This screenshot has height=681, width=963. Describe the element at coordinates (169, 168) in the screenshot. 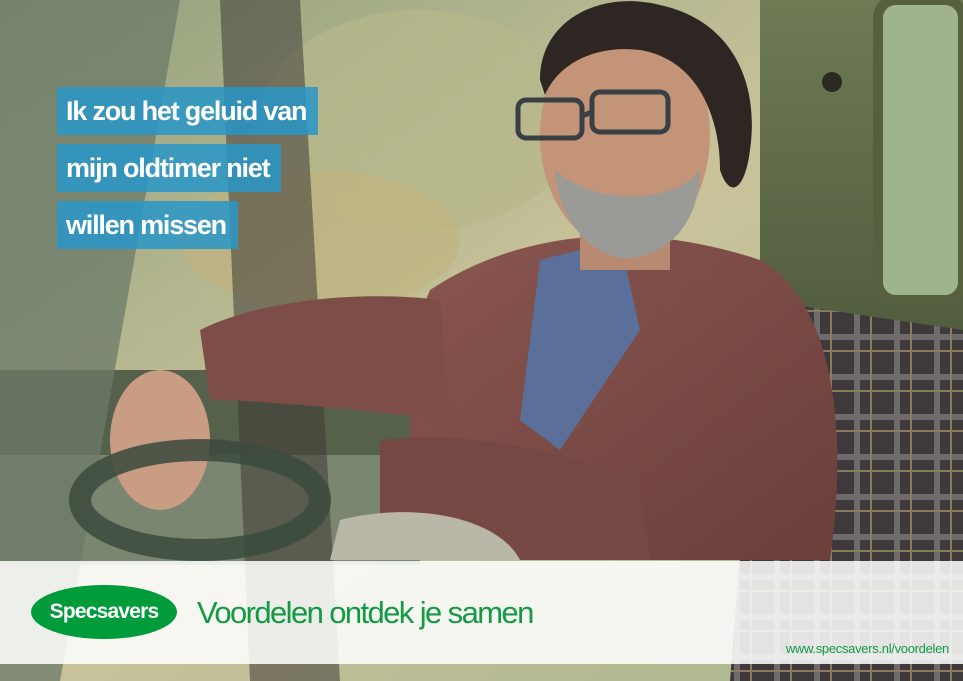

I see `headline-line-2: mijn oldtimer niet` at that location.